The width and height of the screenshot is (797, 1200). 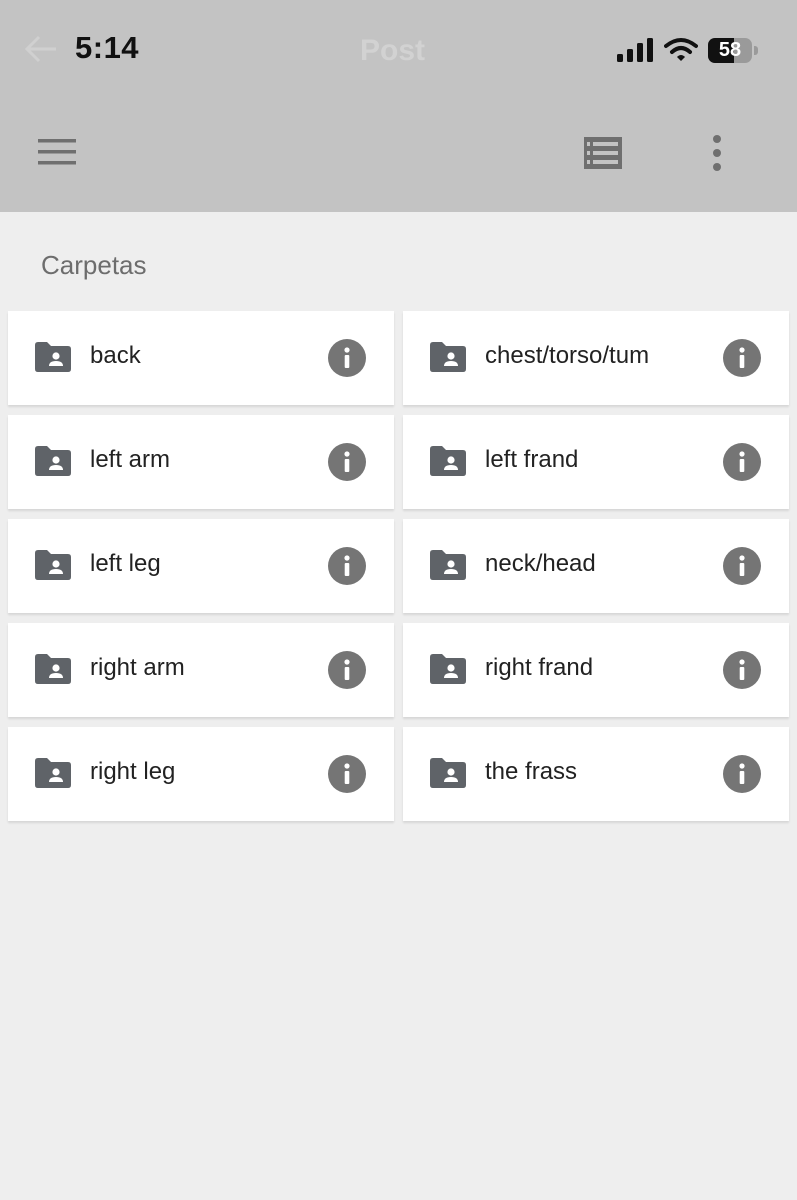 What do you see at coordinates (130, 459) in the screenshot?
I see `folder-name: left arm` at bounding box center [130, 459].